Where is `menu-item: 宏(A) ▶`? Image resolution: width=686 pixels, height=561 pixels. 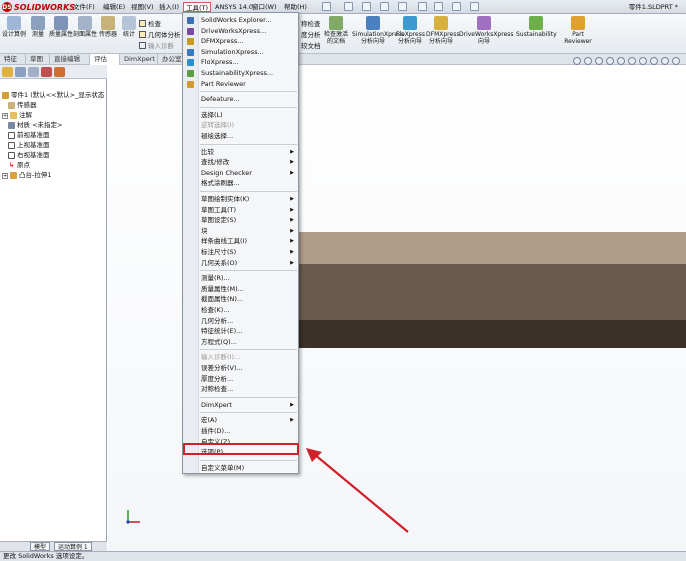 menu-item: 宏(A) ▶ is located at coordinates (240, 420).